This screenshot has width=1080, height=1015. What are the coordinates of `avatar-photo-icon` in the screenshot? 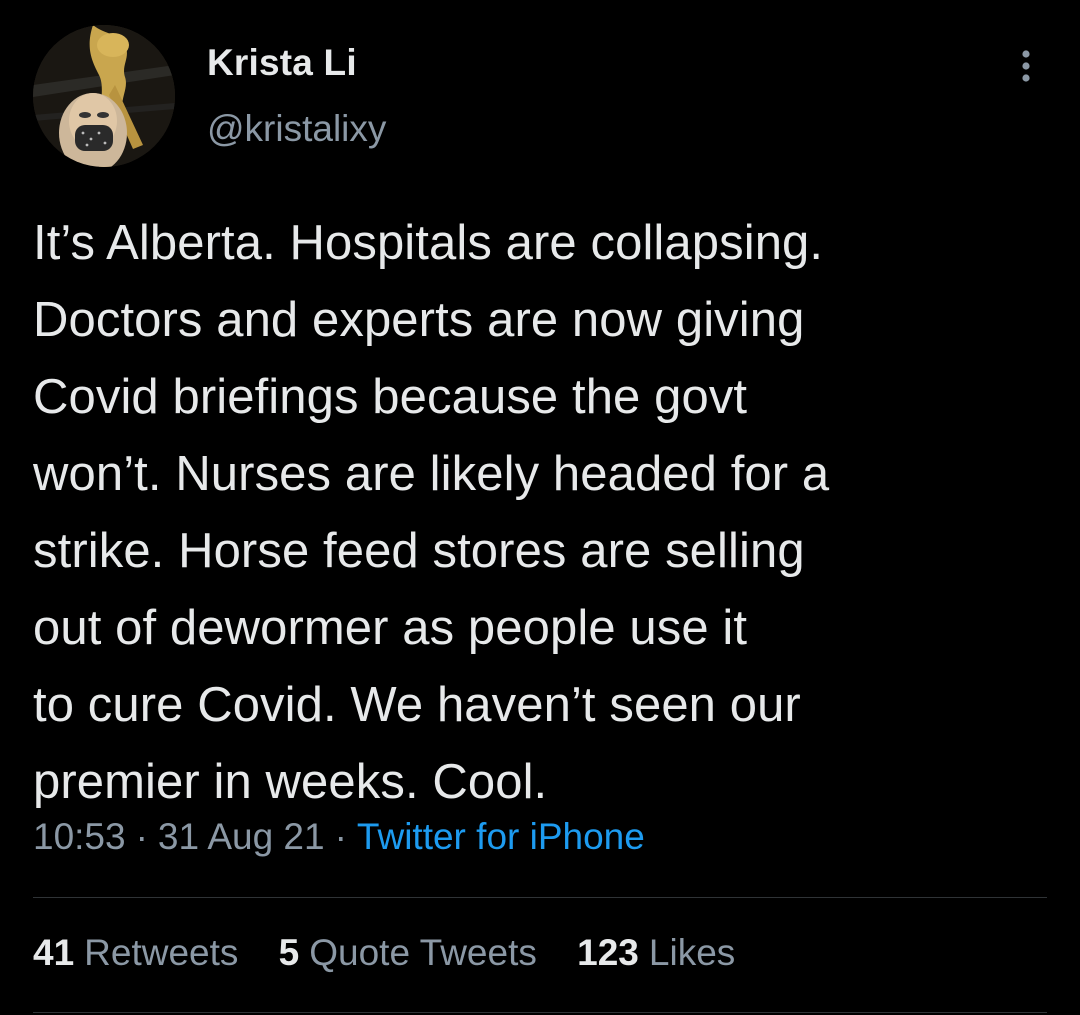 It's located at (104, 96).